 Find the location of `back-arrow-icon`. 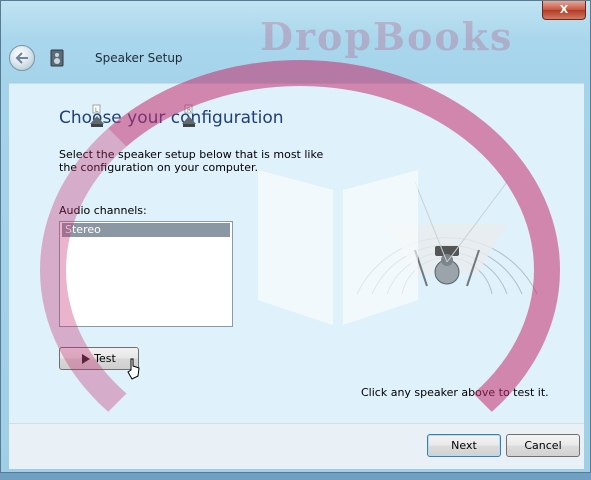

back-arrow-icon is located at coordinates (21, 58).